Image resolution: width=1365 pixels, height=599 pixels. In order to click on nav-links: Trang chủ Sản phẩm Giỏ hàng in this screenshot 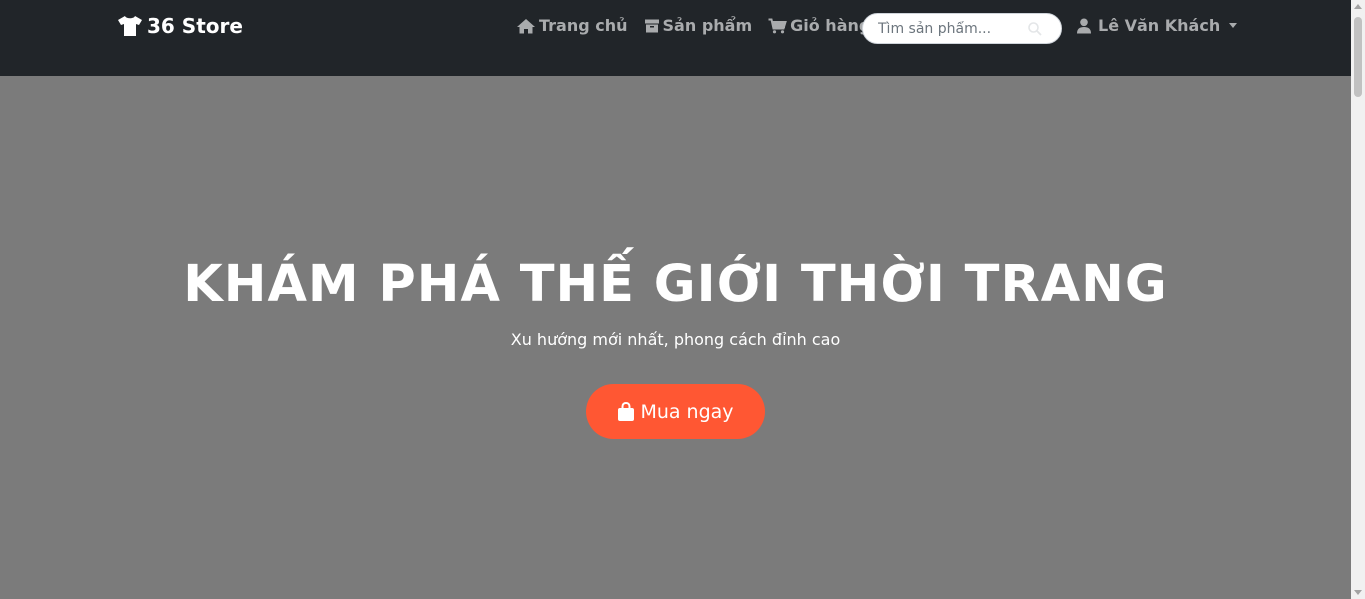, I will do `click(701, 25)`.